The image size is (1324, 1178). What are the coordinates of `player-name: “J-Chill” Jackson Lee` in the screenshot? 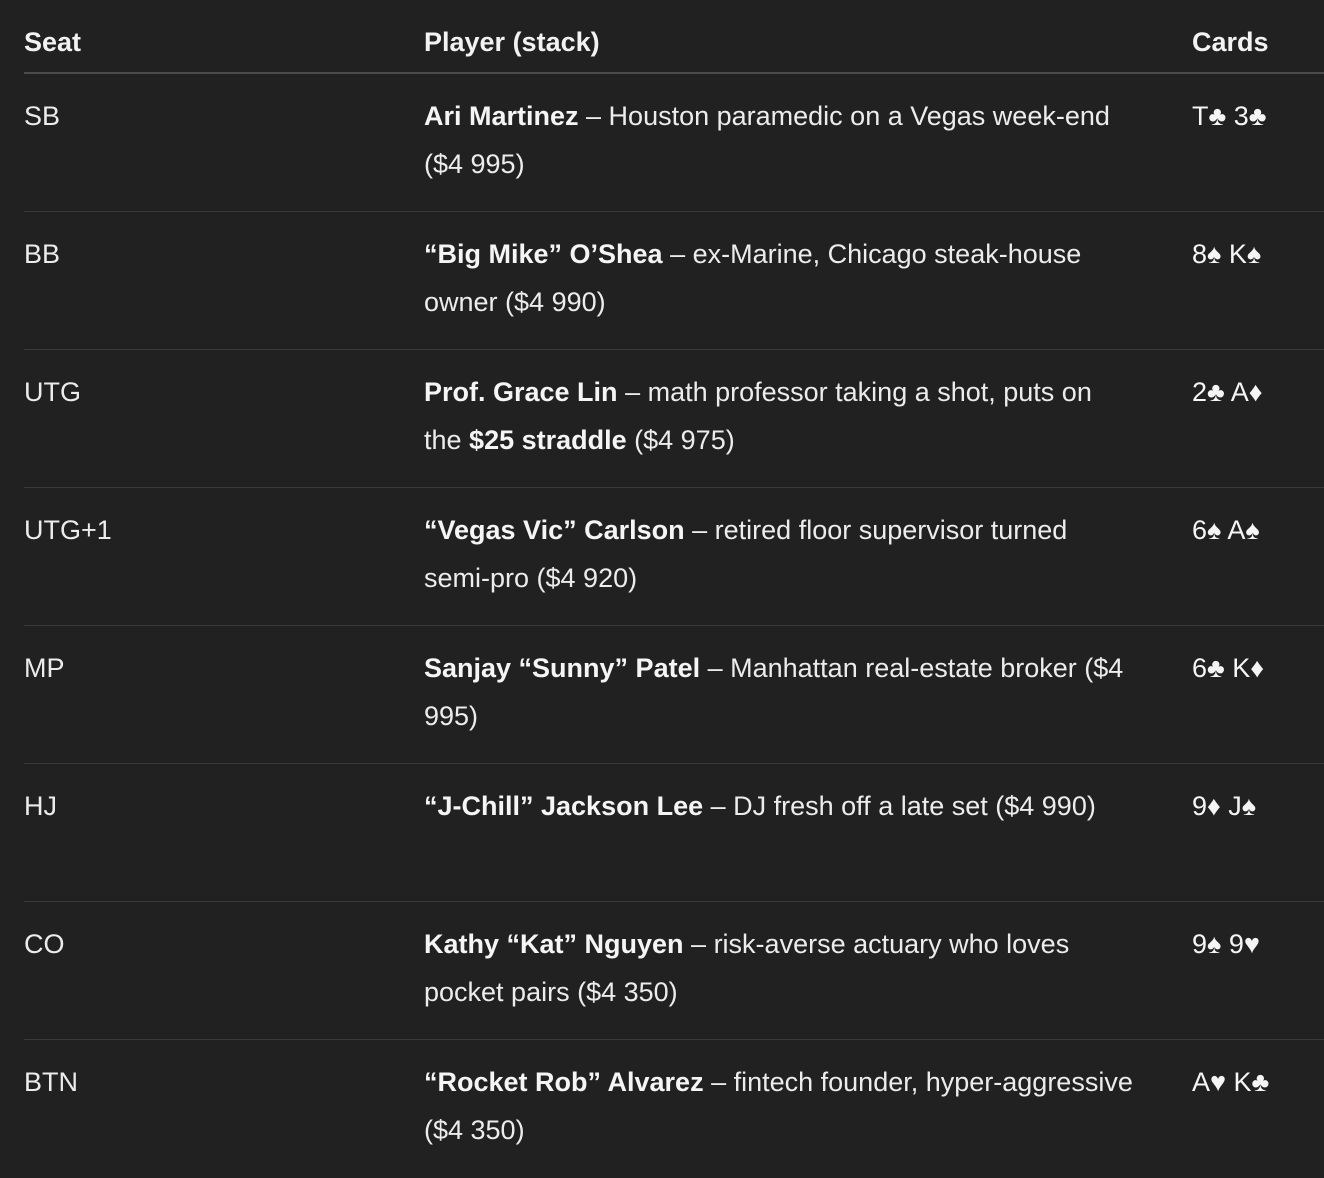 It's located at (564, 806).